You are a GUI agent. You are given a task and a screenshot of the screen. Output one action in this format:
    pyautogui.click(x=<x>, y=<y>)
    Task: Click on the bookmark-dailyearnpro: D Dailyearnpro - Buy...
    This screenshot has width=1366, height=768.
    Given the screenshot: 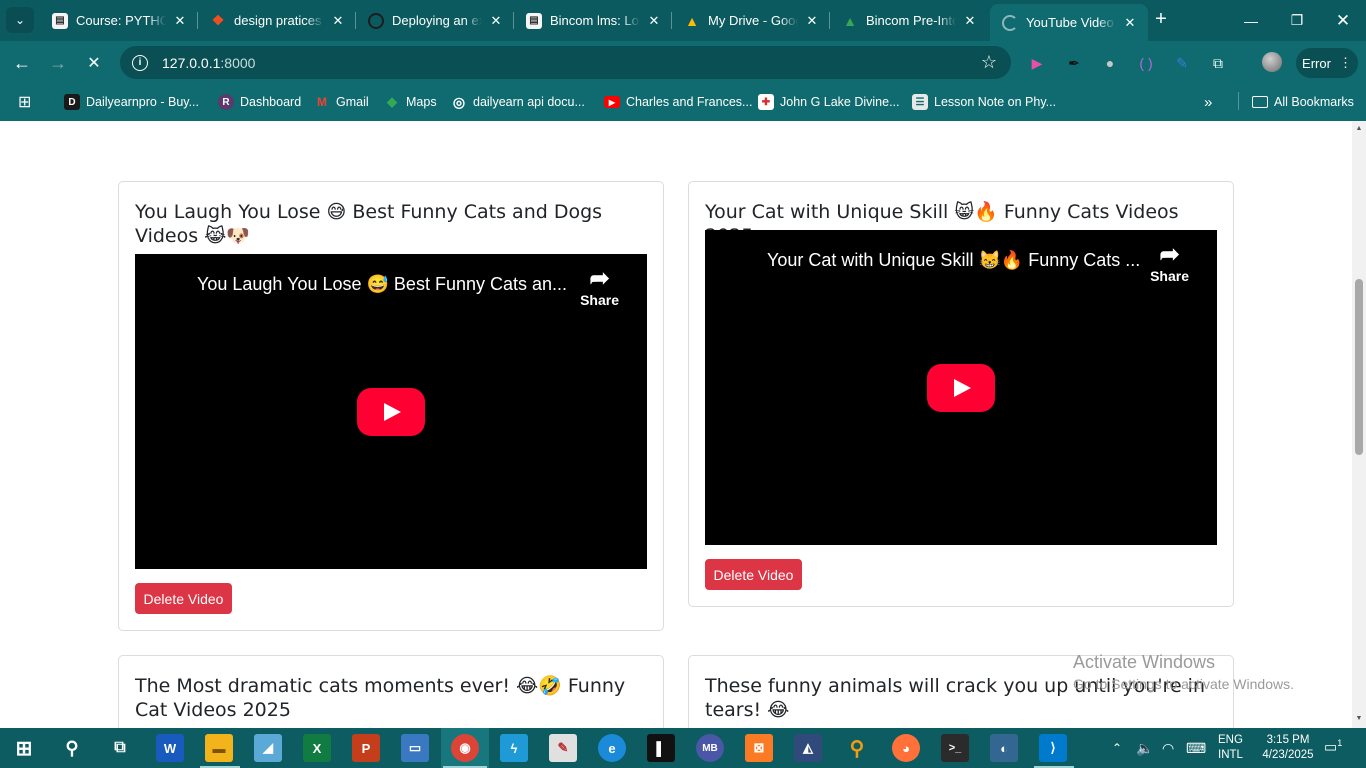 What is the action you would take?
    pyautogui.click(x=131, y=102)
    